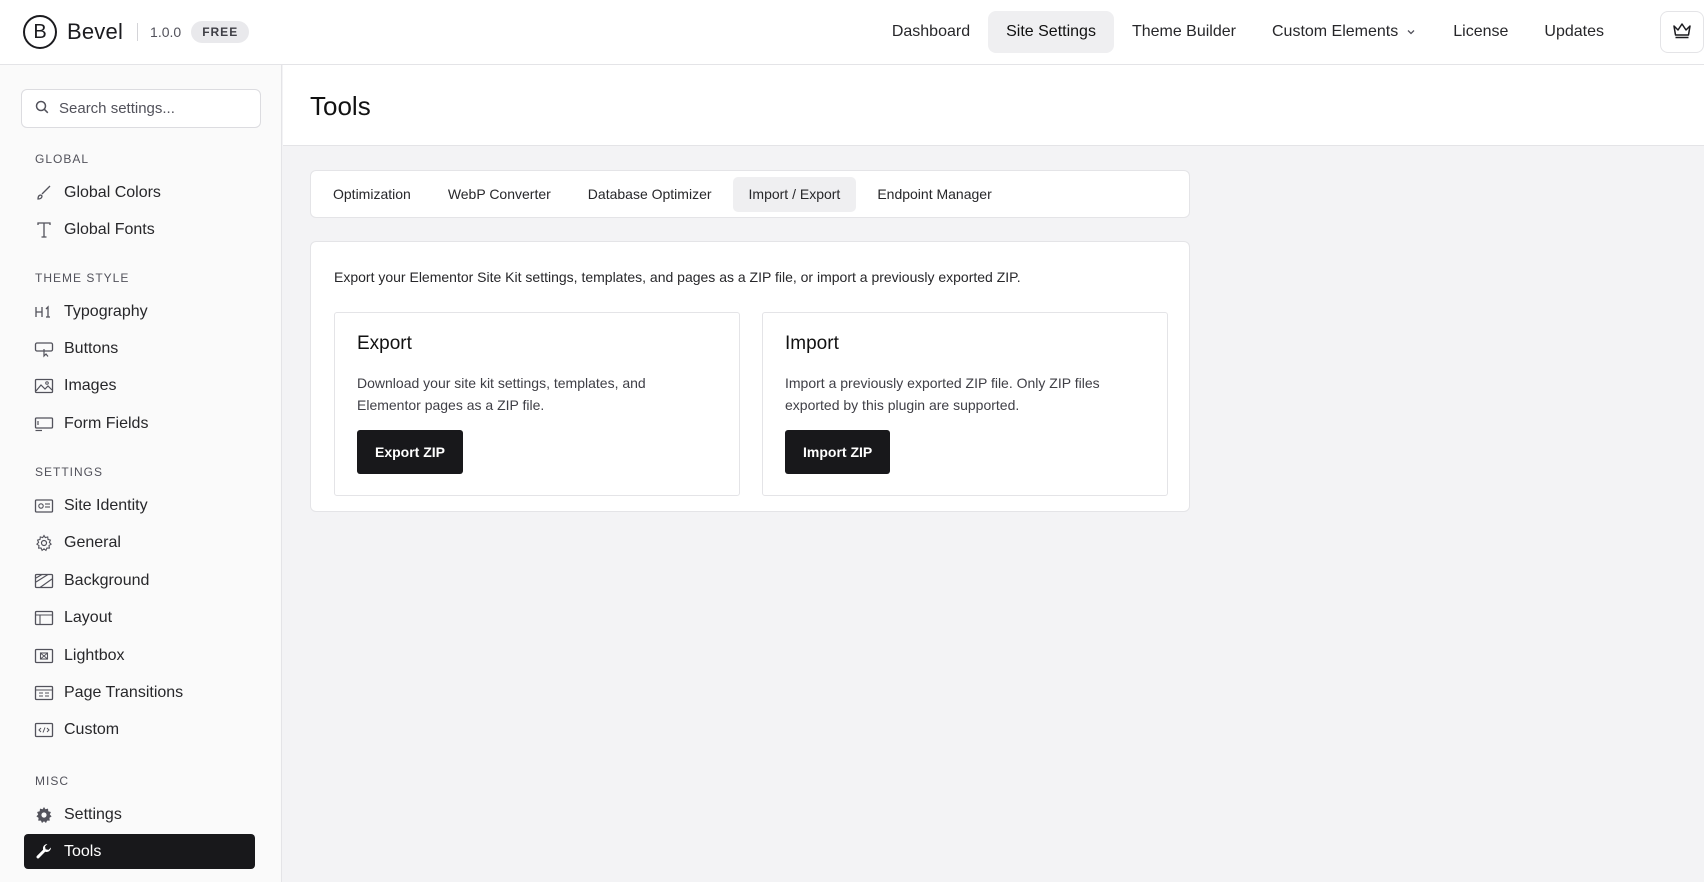 This screenshot has width=1704, height=882. I want to click on heading-icon, so click(44, 312).